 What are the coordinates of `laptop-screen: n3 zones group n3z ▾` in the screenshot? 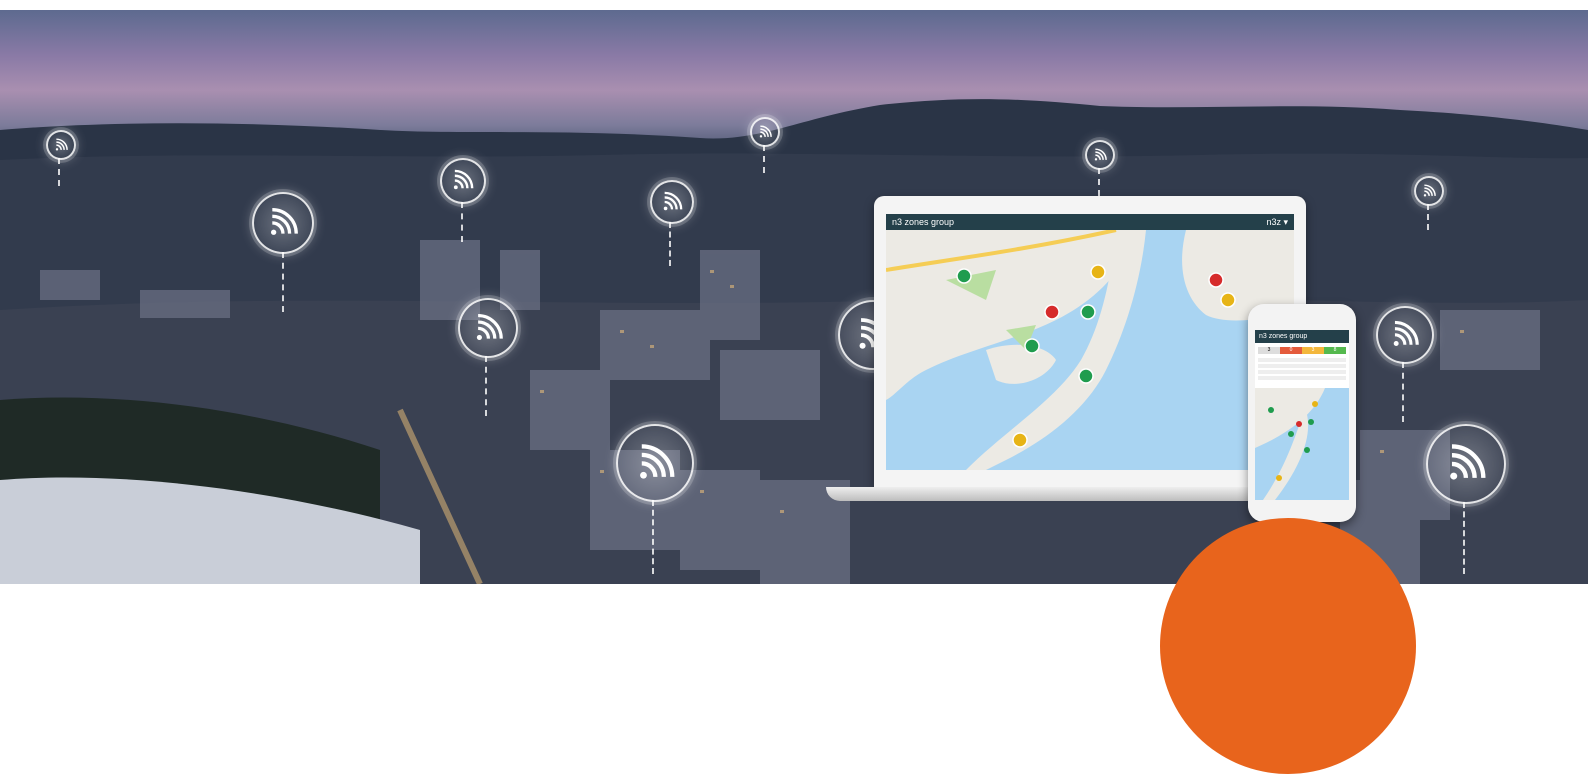 It's located at (1090, 342).